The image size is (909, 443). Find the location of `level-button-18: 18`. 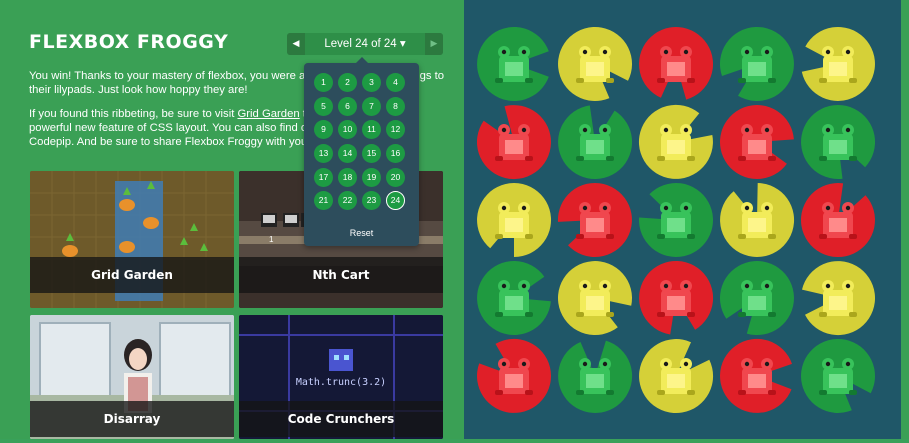

level-button-18: 18 is located at coordinates (347, 177).